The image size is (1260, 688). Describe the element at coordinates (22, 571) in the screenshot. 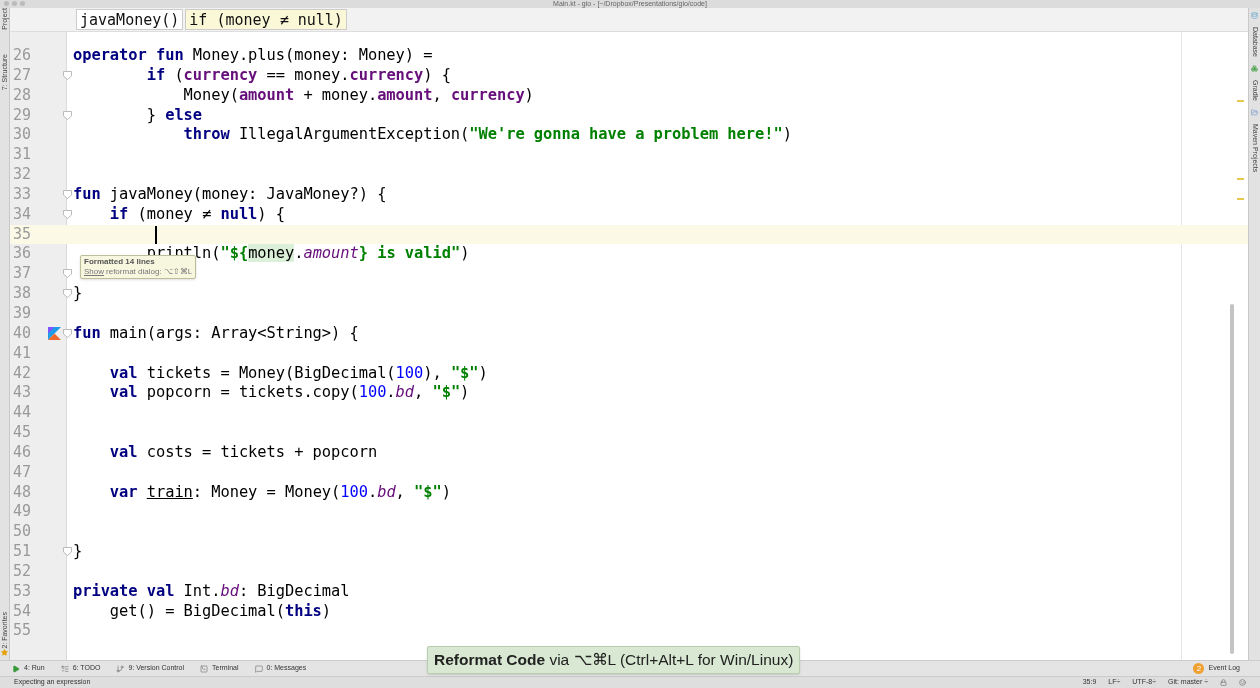

I see `line-number: 52` at that location.